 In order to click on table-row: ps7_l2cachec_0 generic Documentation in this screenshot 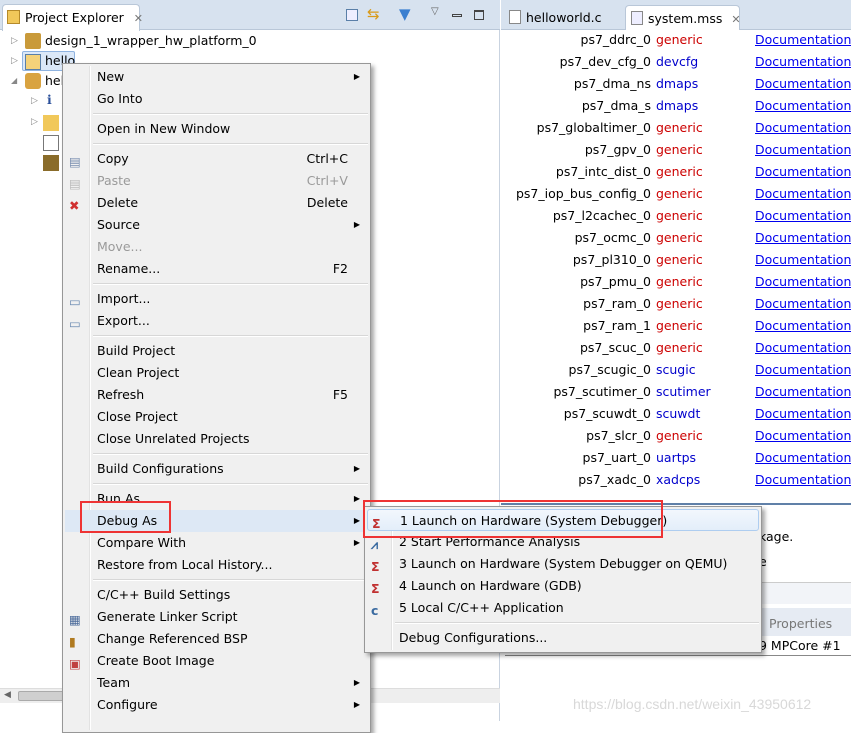, I will do `click(676, 216)`.